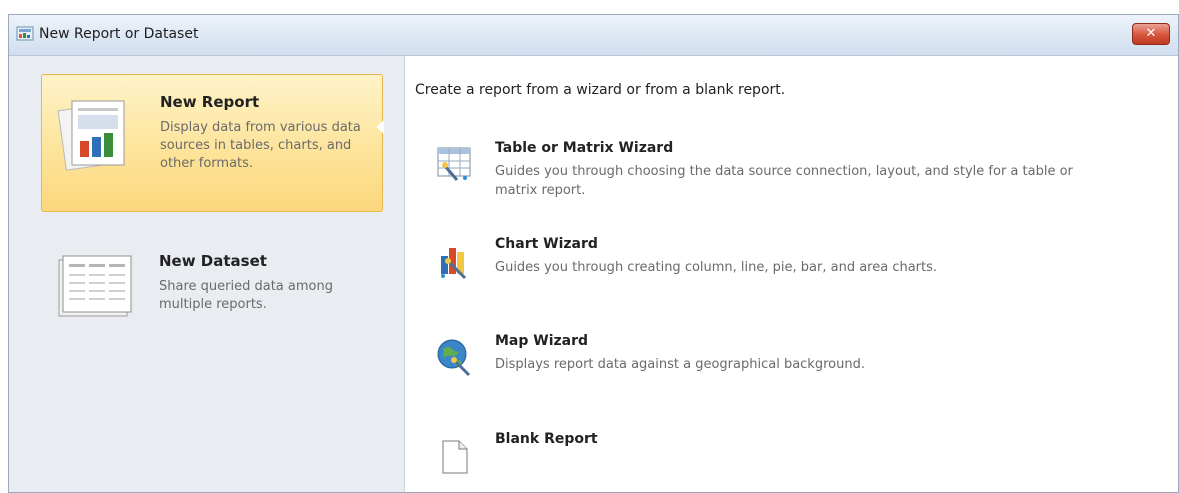 Image resolution: width=1179 pixels, height=493 pixels. What do you see at coordinates (210, 102) in the screenshot?
I see `new-report-title: New Report` at bounding box center [210, 102].